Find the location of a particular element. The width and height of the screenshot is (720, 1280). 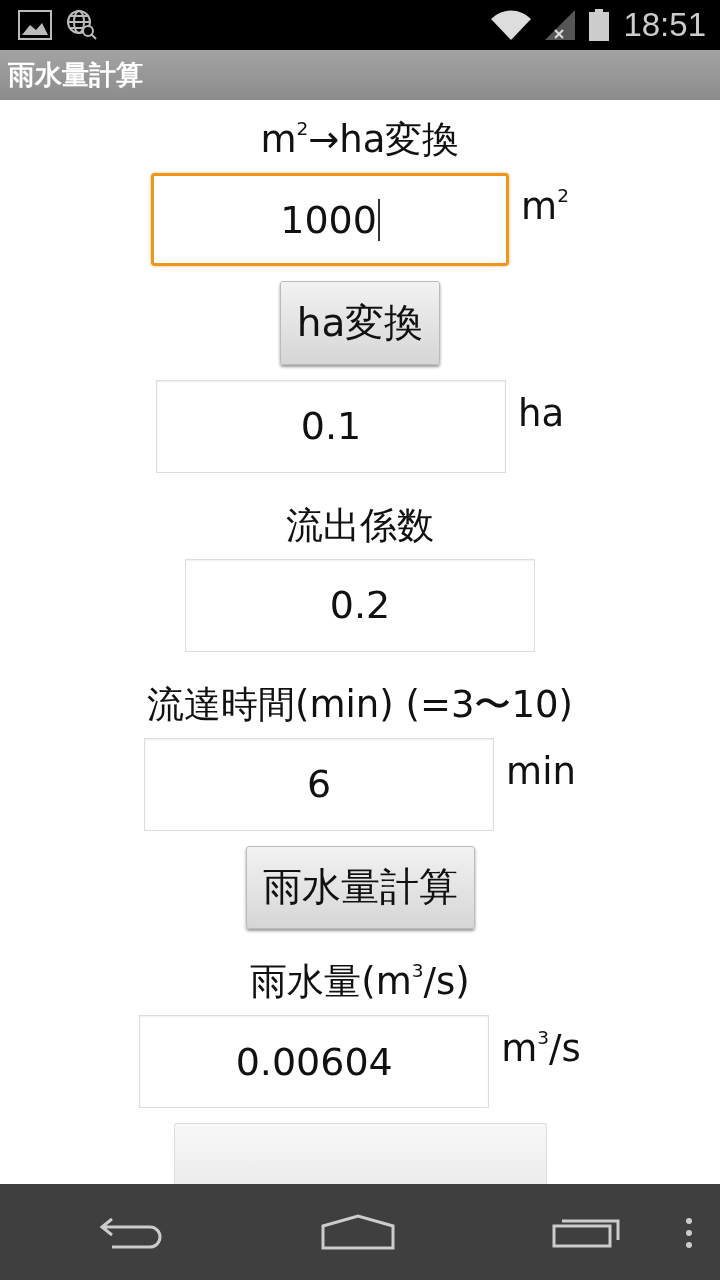

field-label: 雨水量(m$^{3}$/s) is located at coordinates (360, 982).